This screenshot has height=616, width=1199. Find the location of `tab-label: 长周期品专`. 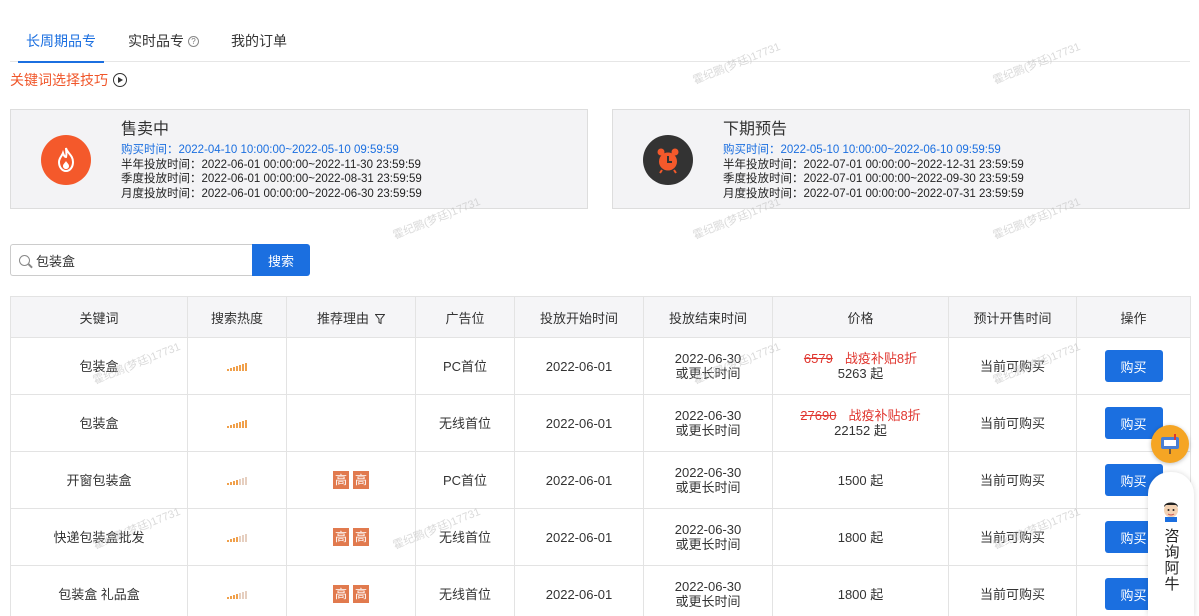

tab-label: 长周期品专 is located at coordinates (61, 41).